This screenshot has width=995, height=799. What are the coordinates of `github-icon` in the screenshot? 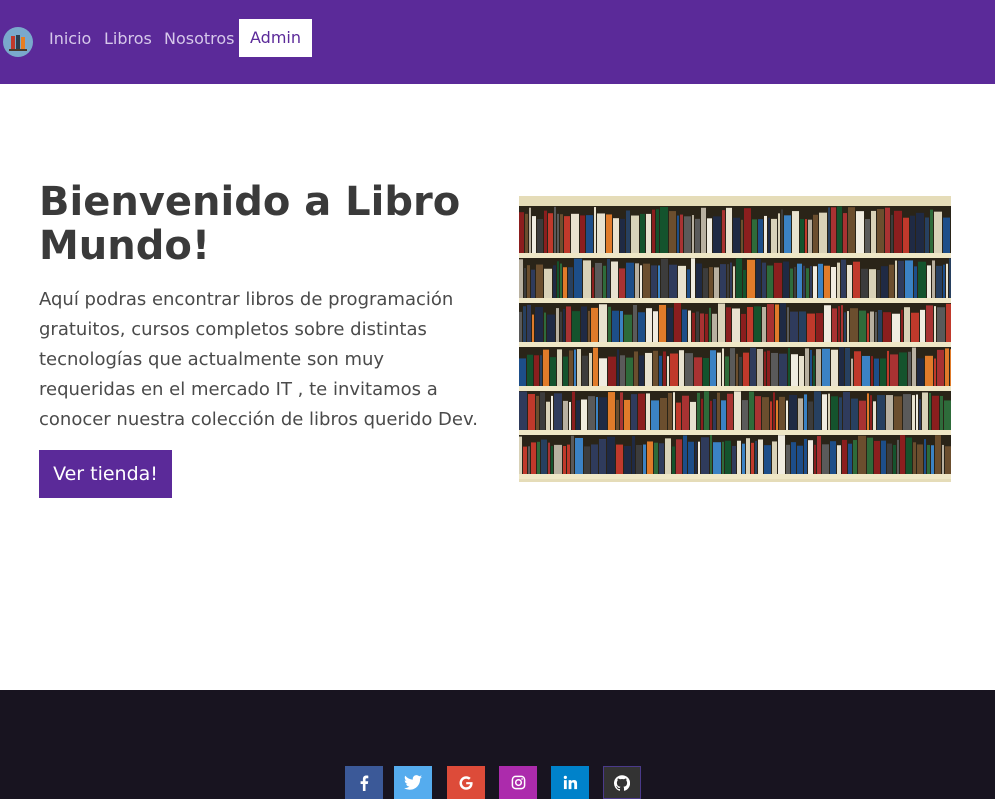 It's located at (622, 782).